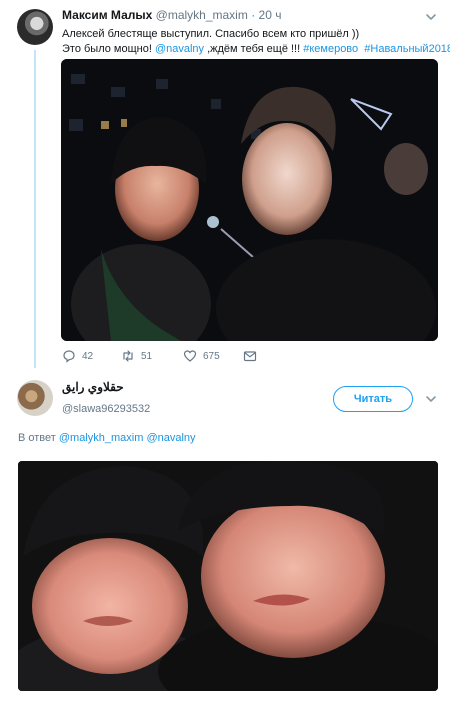 This screenshot has width=450, height=702. Describe the element at coordinates (211, 356) in the screenshot. I see `like-count: 675` at that location.